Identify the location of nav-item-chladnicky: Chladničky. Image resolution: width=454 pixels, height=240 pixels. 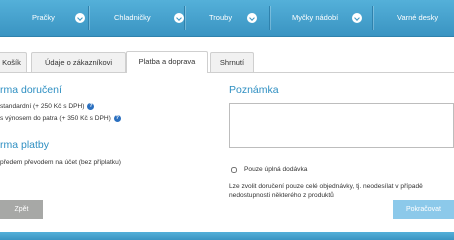
(149, 18).